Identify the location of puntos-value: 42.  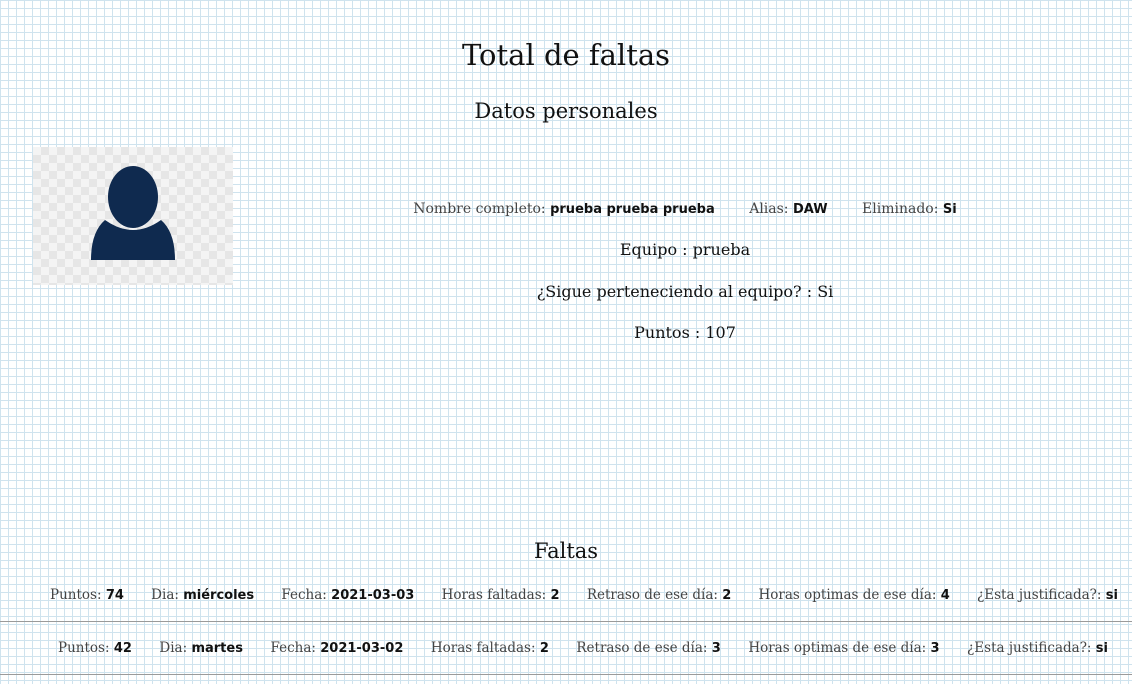
(122, 648).